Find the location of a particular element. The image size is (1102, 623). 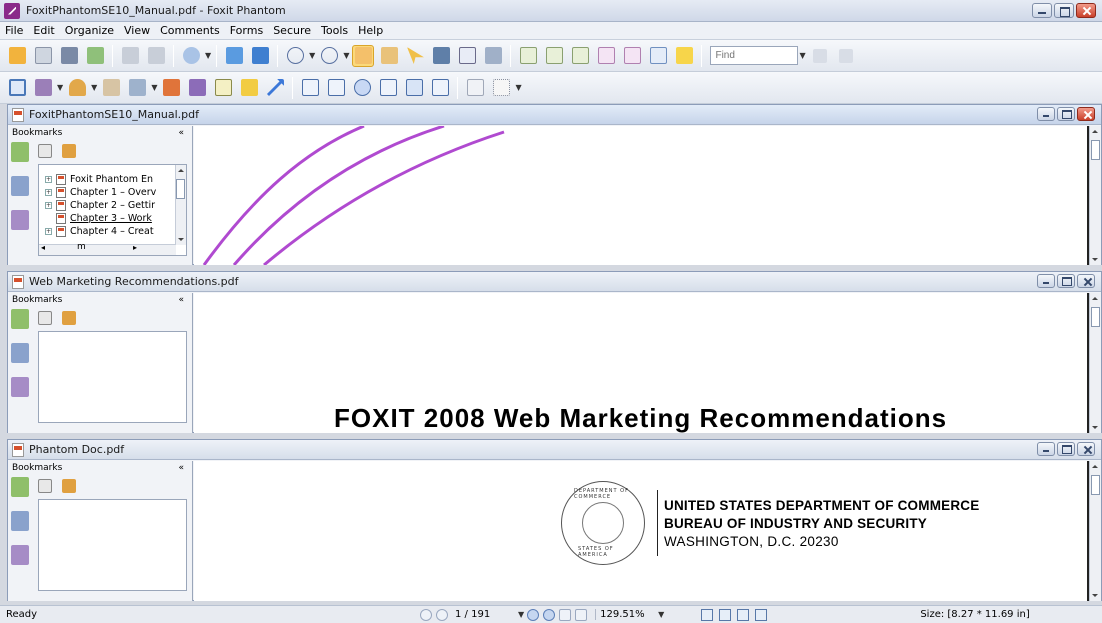

bookmark-item: + Chapter 2 – Gettir is located at coordinates (107, 205).